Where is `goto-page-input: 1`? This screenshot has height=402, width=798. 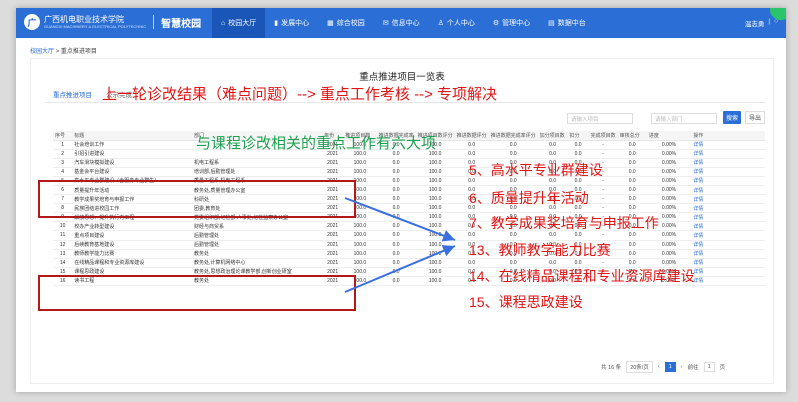
goto-page-input: 1 is located at coordinates (709, 367).